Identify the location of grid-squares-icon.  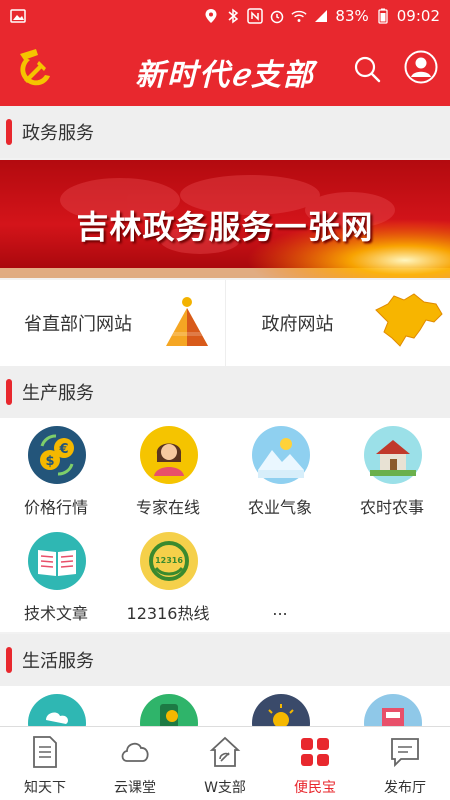
(315, 752).